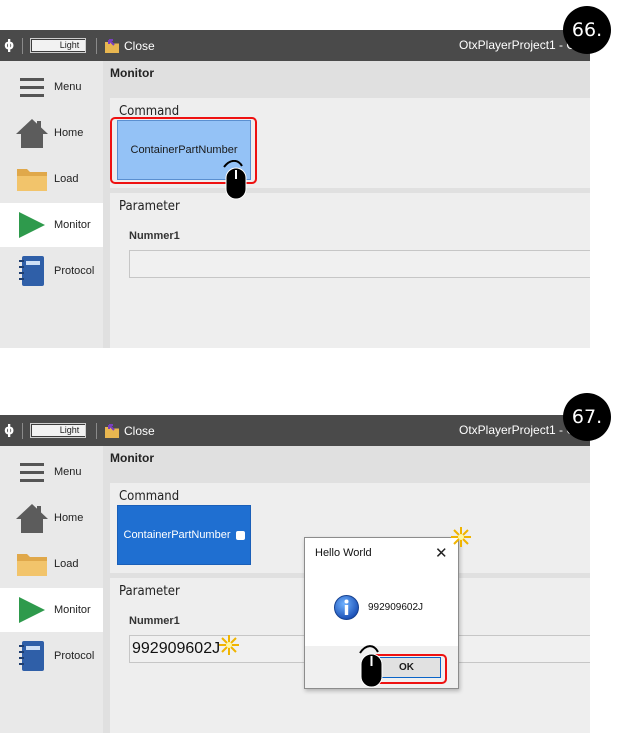 The height and width of the screenshot is (733, 624). What do you see at coordinates (441, 553) in the screenshot?
I see `dialog-close-icon: ✕` at bounding box center [441, 553].